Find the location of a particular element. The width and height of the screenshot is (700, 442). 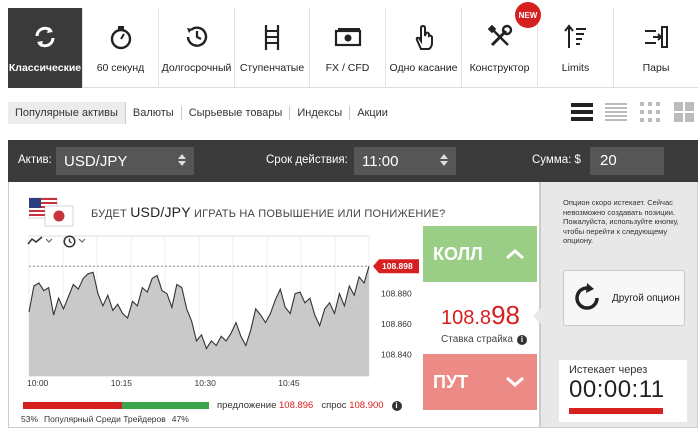

select-caret-icon is located at coordinates (182, 160).